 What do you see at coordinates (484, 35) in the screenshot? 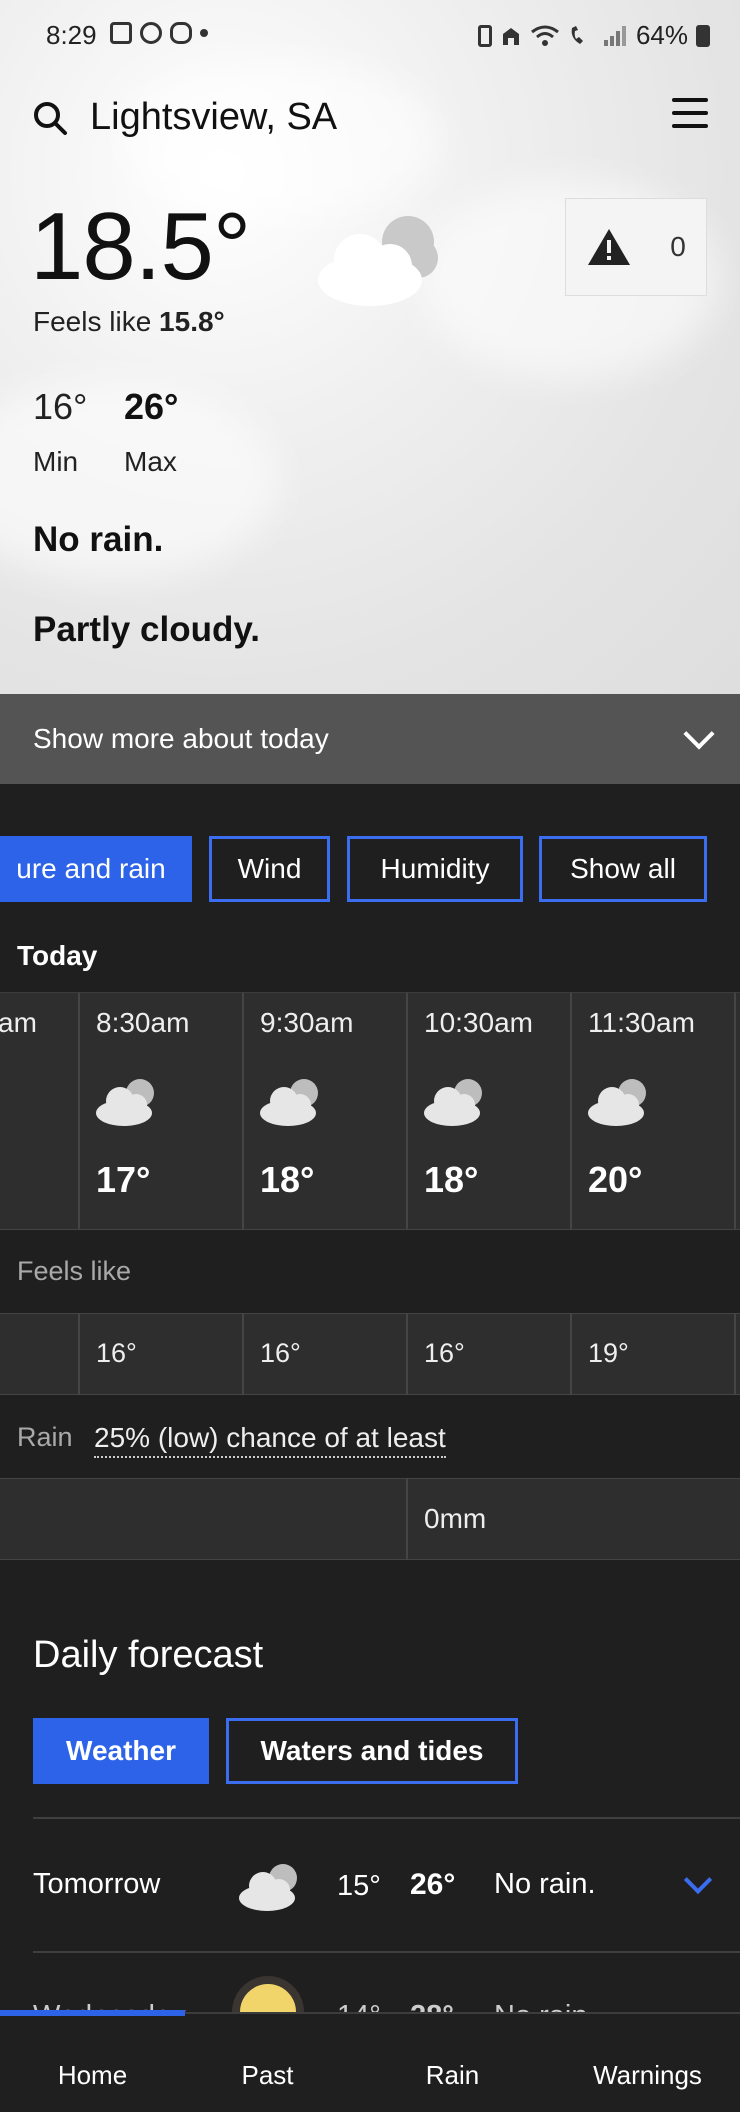
I see `battery-saver-icon` at bounding box center [484, 35].